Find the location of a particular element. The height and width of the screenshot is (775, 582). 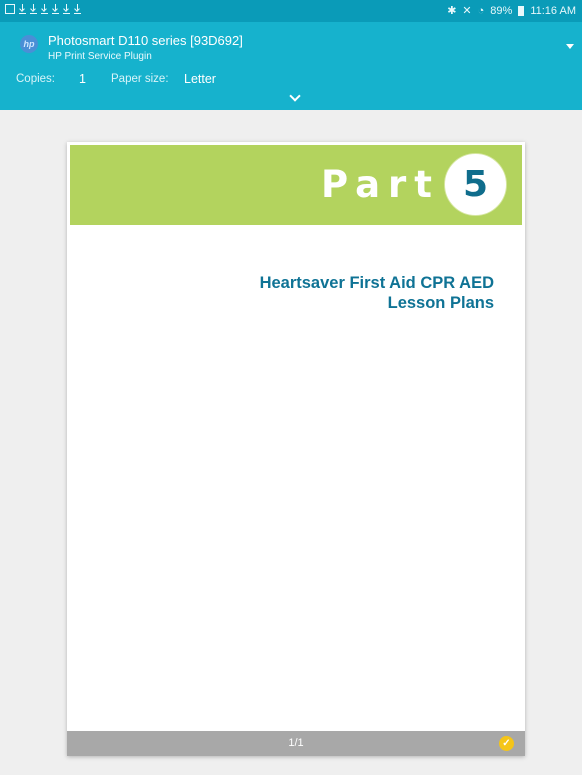

copies-label: Copies: is located at coordinates (35, 79).